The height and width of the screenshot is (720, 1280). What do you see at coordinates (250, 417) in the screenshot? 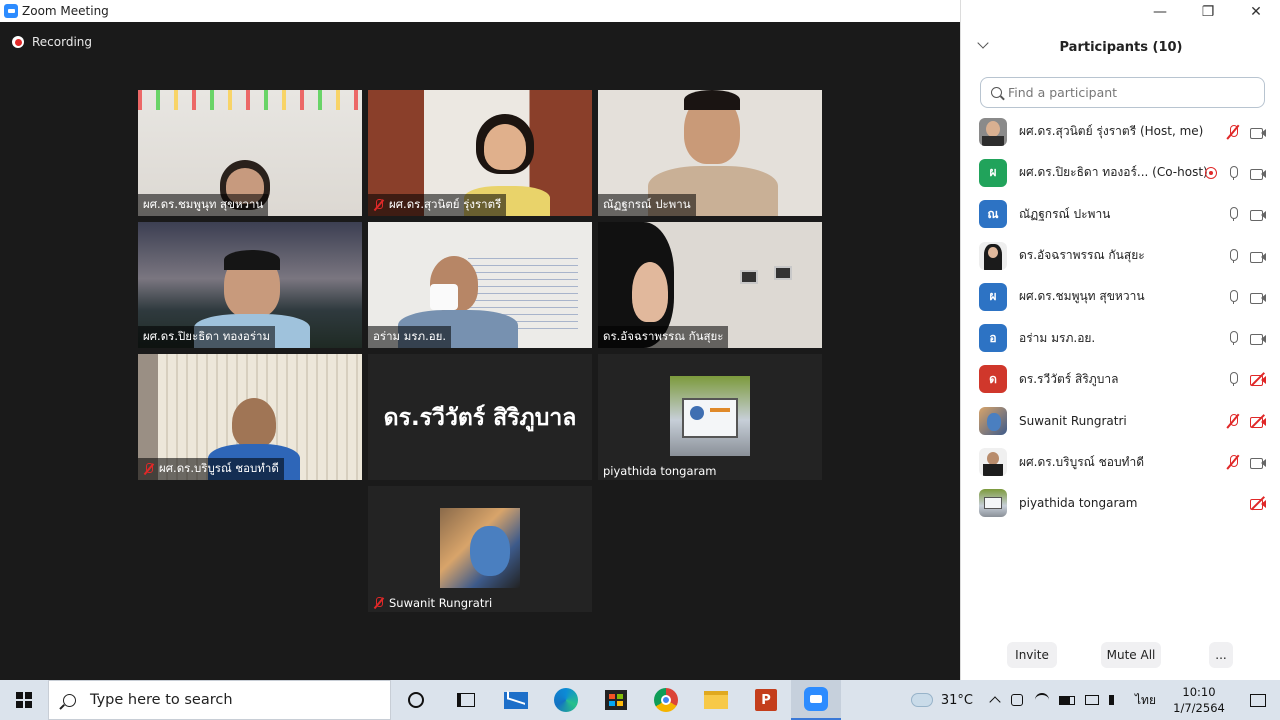
I see `video-tile: ผศ.ดร.บริบูรณ์ ชอบทำดี` at bounding box center [250, 417].